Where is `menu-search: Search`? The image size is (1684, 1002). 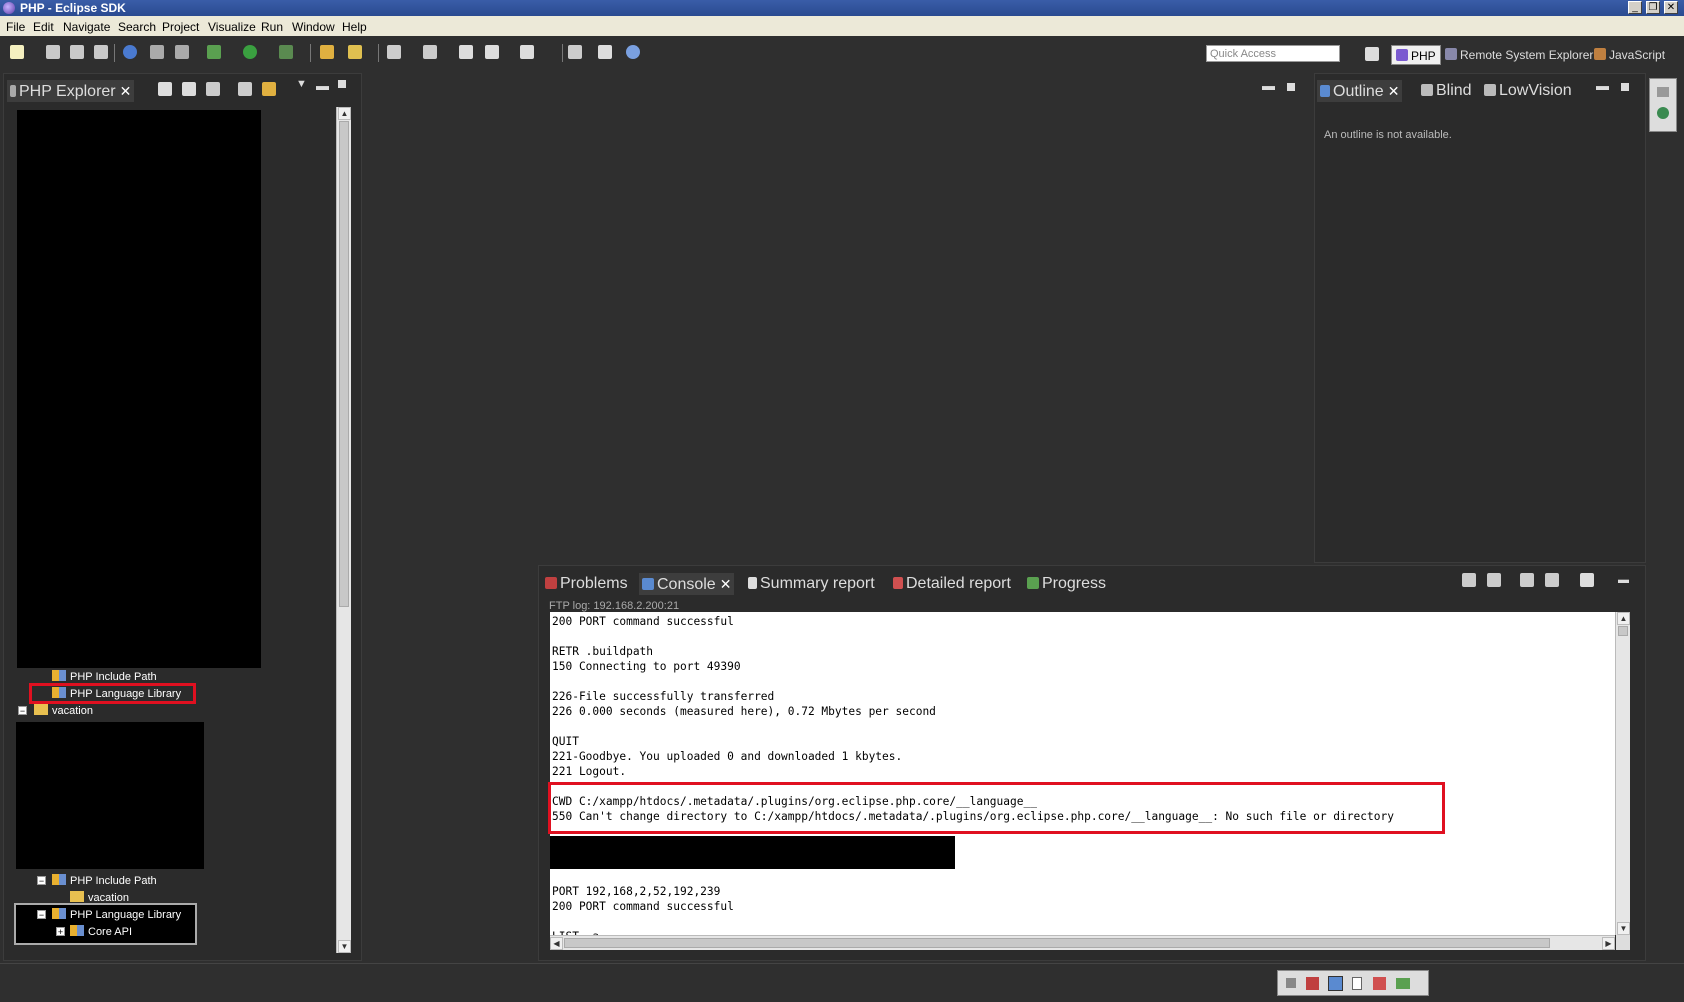 menu-search: Search is located at coordinates (137, 27).